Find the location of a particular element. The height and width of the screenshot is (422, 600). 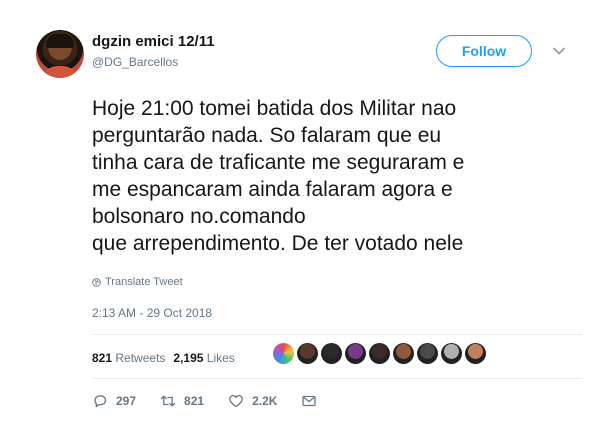

like-action: 2.2K is located at coordinates (252, 401).